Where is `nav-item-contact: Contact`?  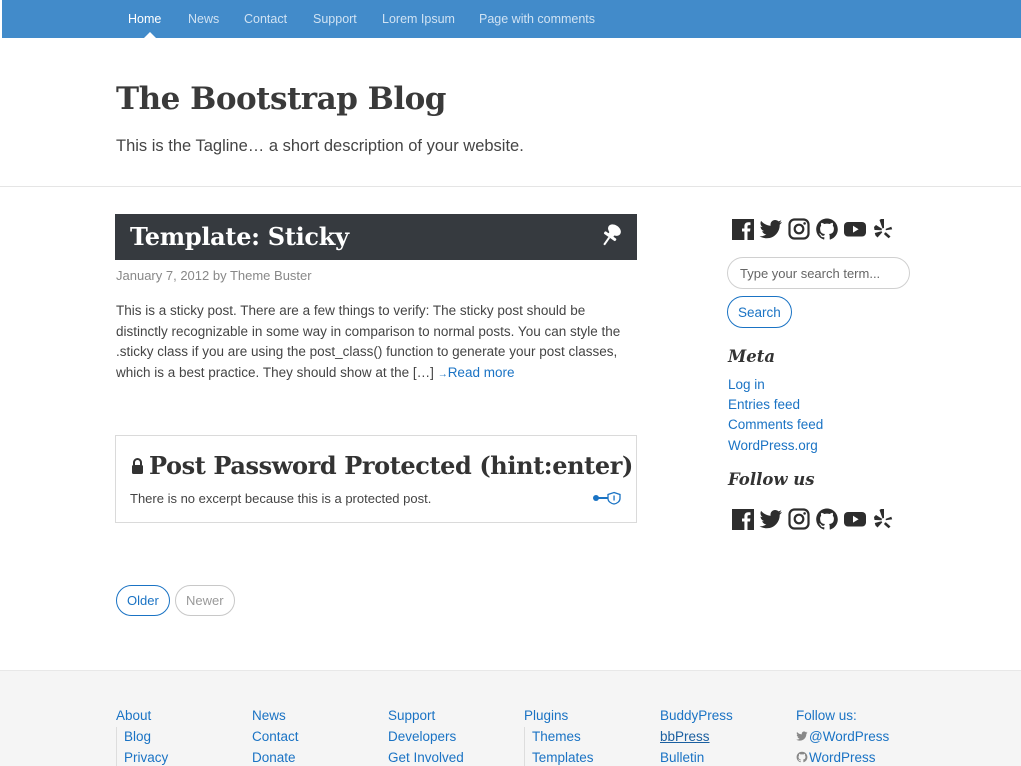 nav-item-contact: Contact is located at coordinates (265, 19).